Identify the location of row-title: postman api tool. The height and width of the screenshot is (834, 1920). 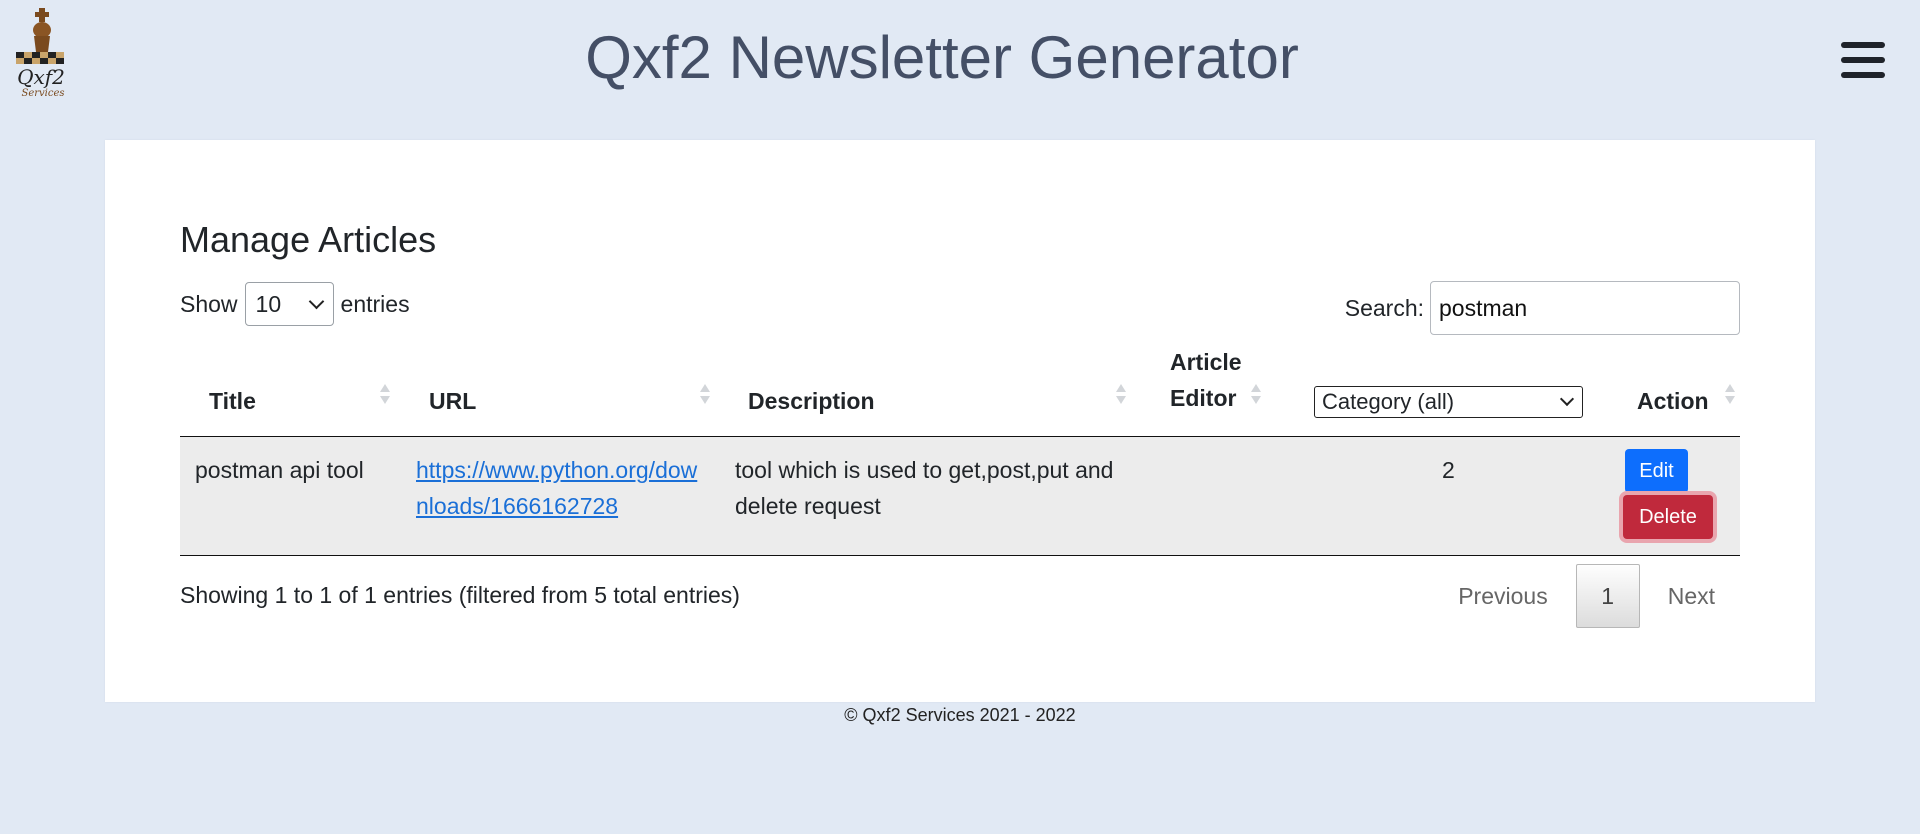
(279, 470).